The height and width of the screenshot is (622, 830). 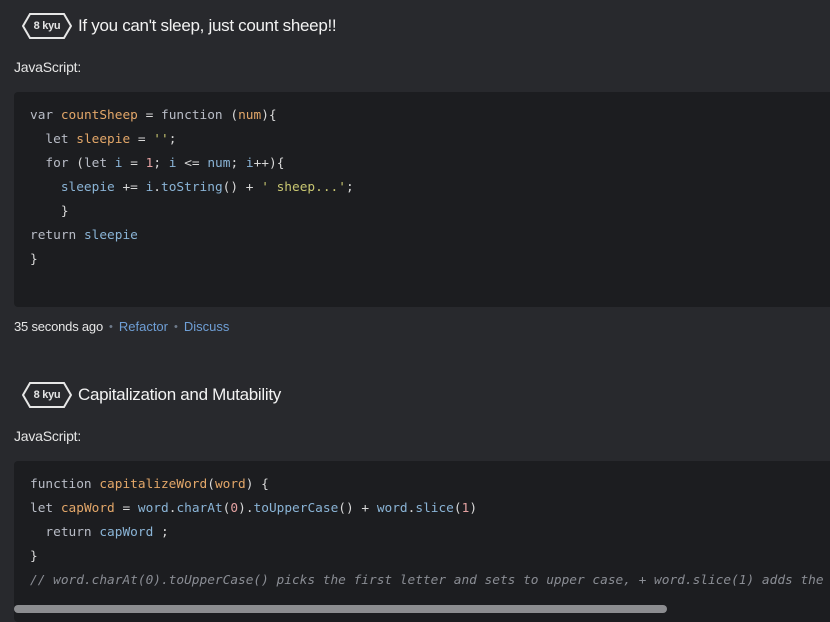 I want to click on code-line: var countSheep = function (num){, so click(x=153, y=115).